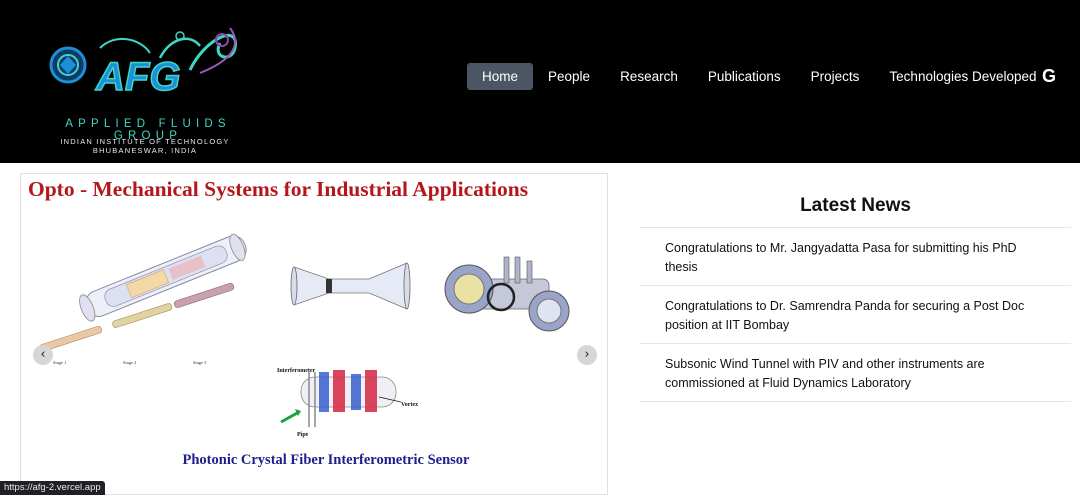 This screenshot has width=1080, height=495. Describe the element at coordinates (296, 371) in the screenshot. I see `interferometer-label: Interferometer` at that location.